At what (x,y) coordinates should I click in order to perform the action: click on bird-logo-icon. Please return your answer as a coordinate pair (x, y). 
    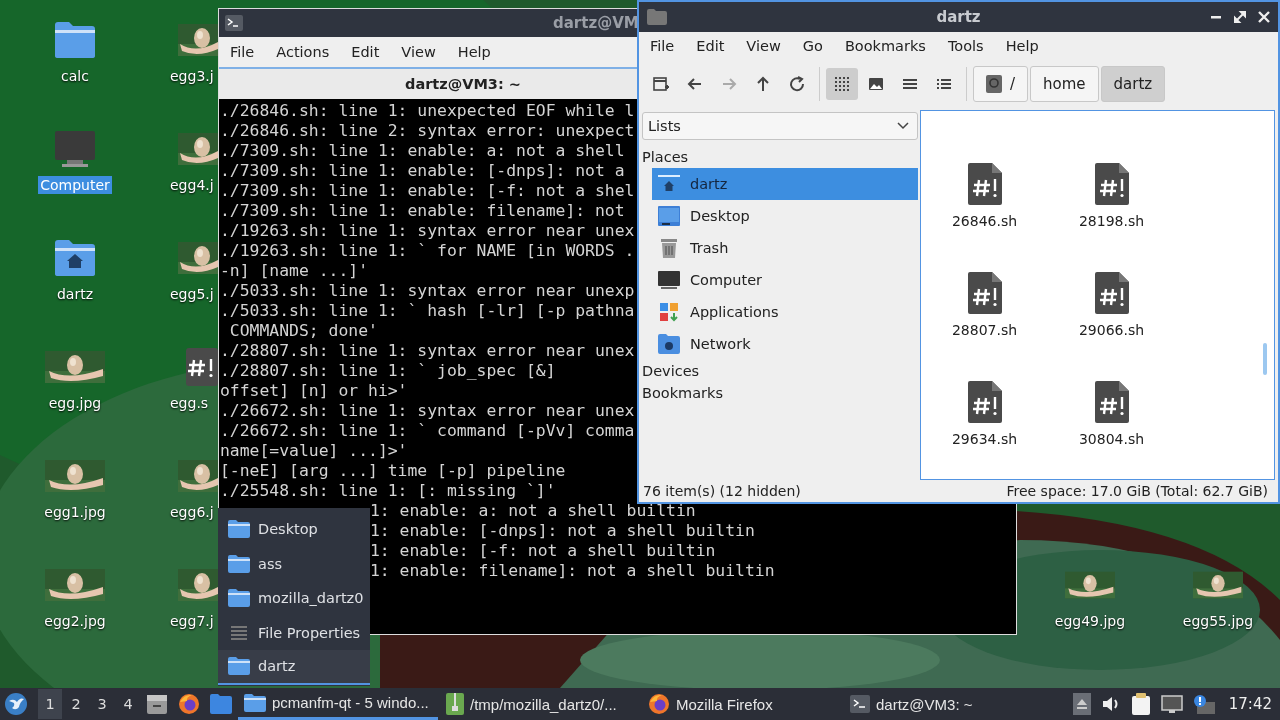
    Looking at the image, I should click on (16, 704).